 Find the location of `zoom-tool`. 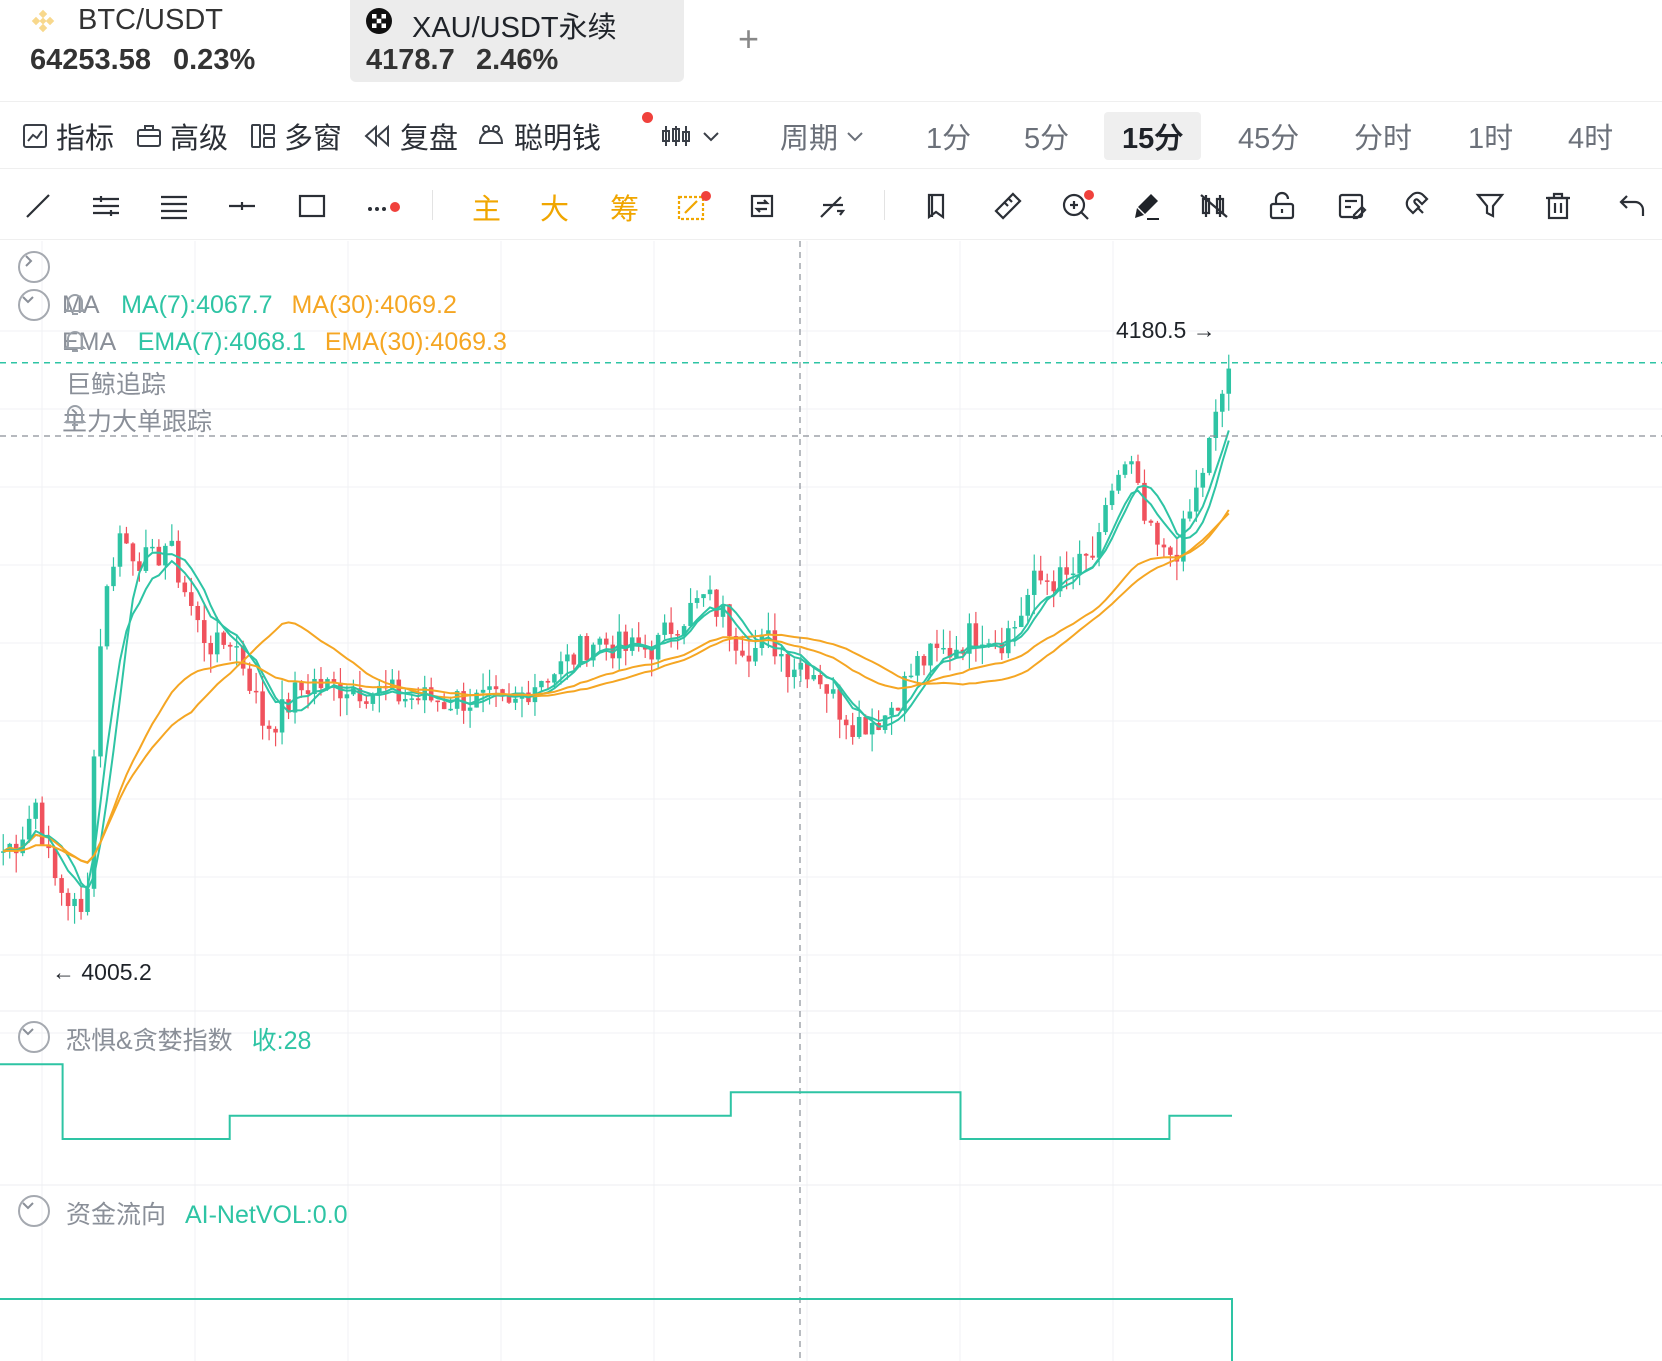

zoom-tool is located at coordinates (1078, 206).